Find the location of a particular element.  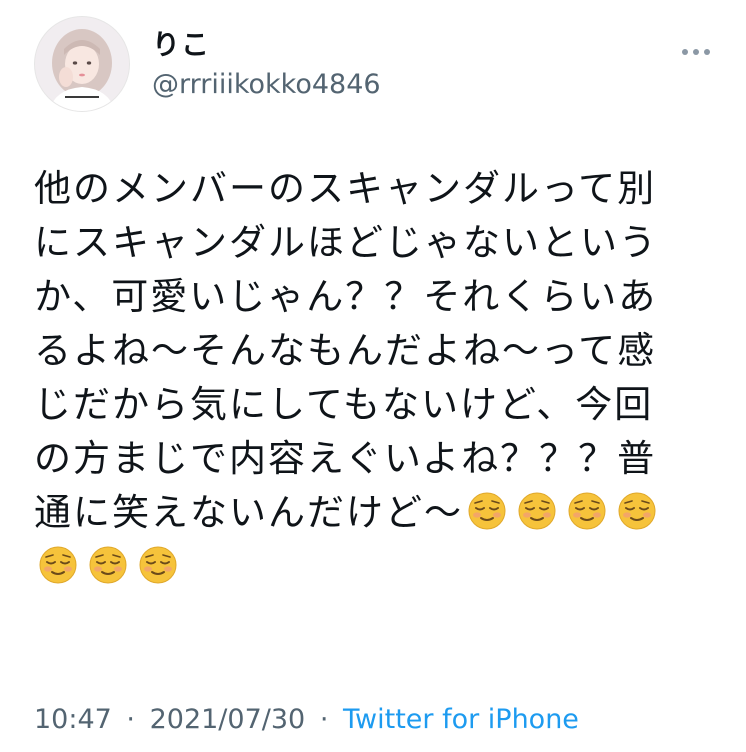

author-names: りこ @rrriiikokko4846 is located at coordinates (266, 65).